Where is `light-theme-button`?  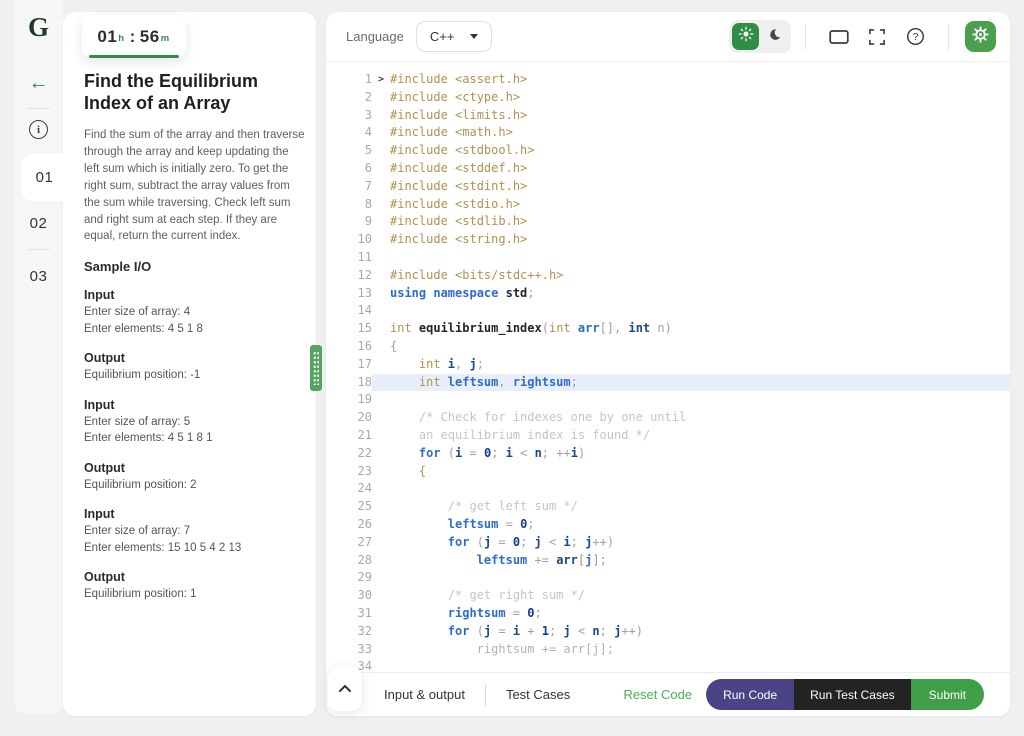 light-theme-button is located at coordinates (745, 36).